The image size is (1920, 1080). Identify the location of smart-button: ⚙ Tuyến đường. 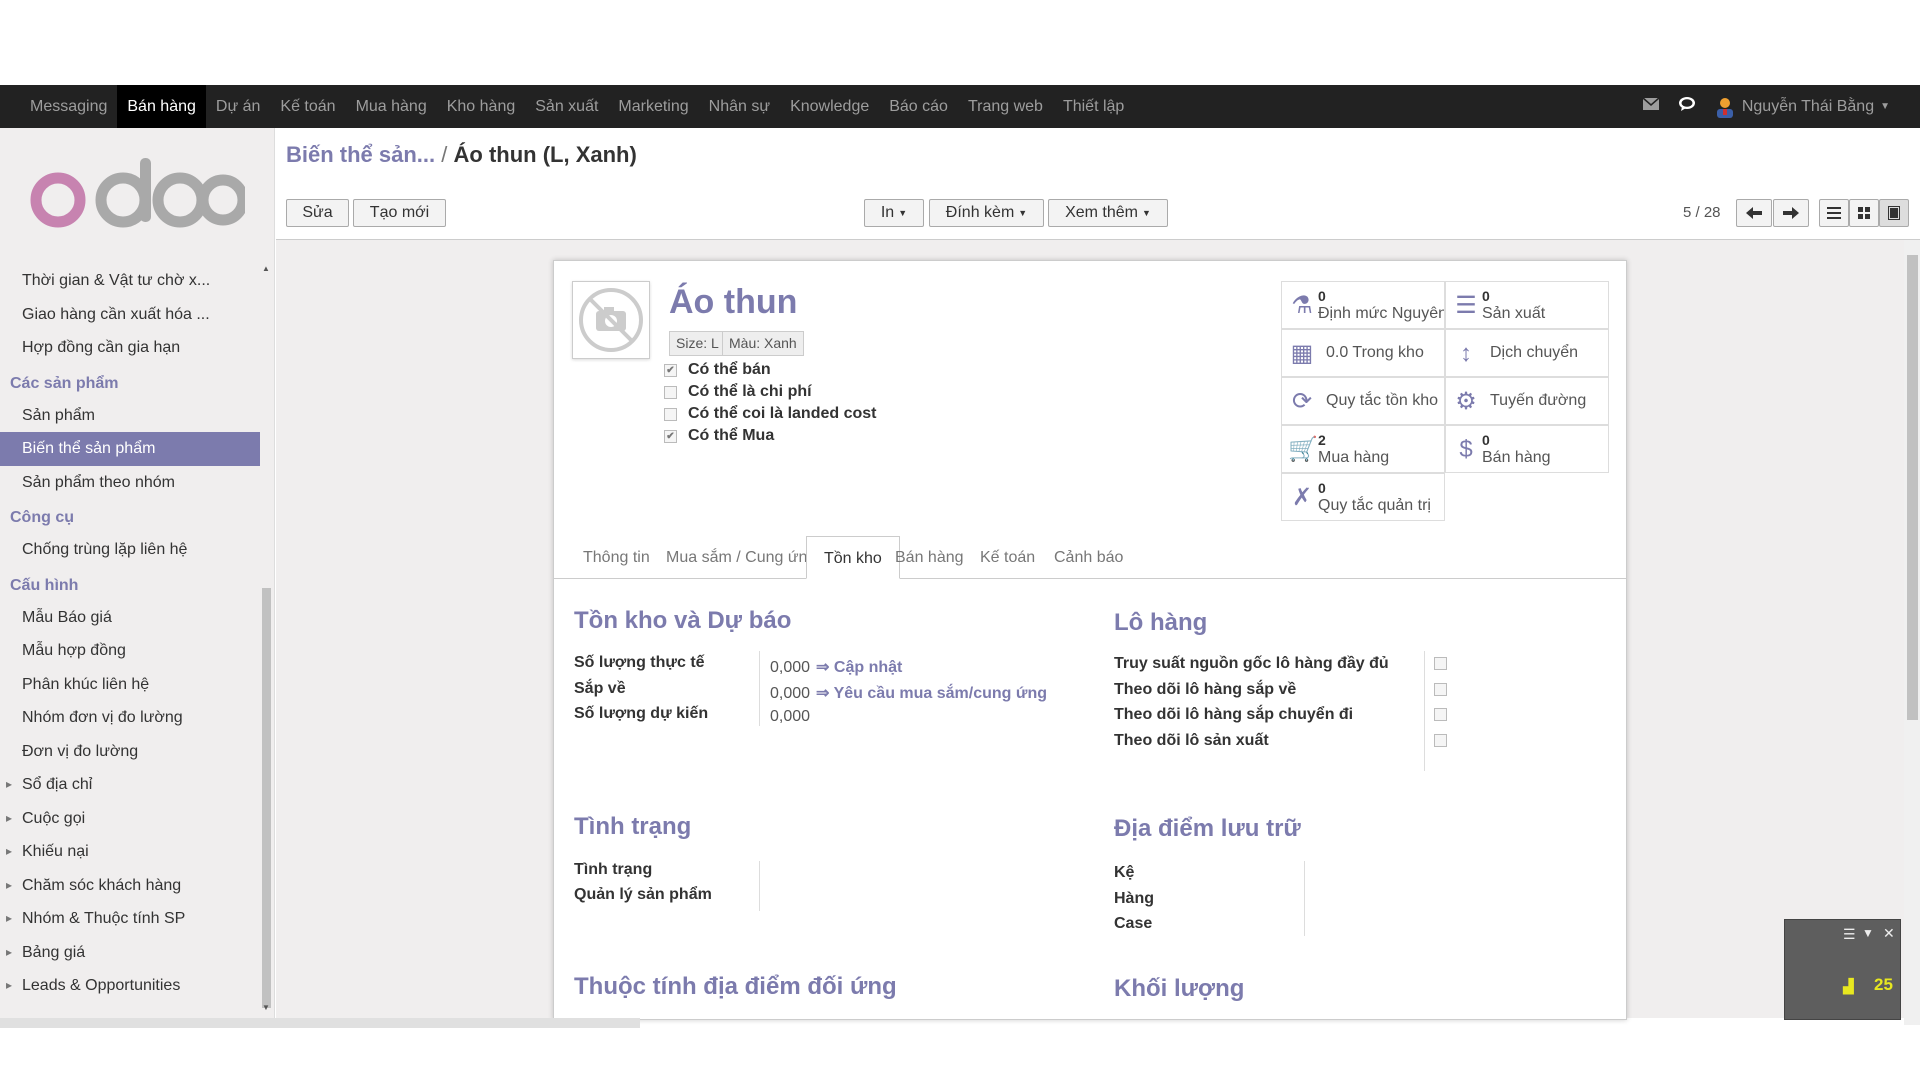
(1527, 401).